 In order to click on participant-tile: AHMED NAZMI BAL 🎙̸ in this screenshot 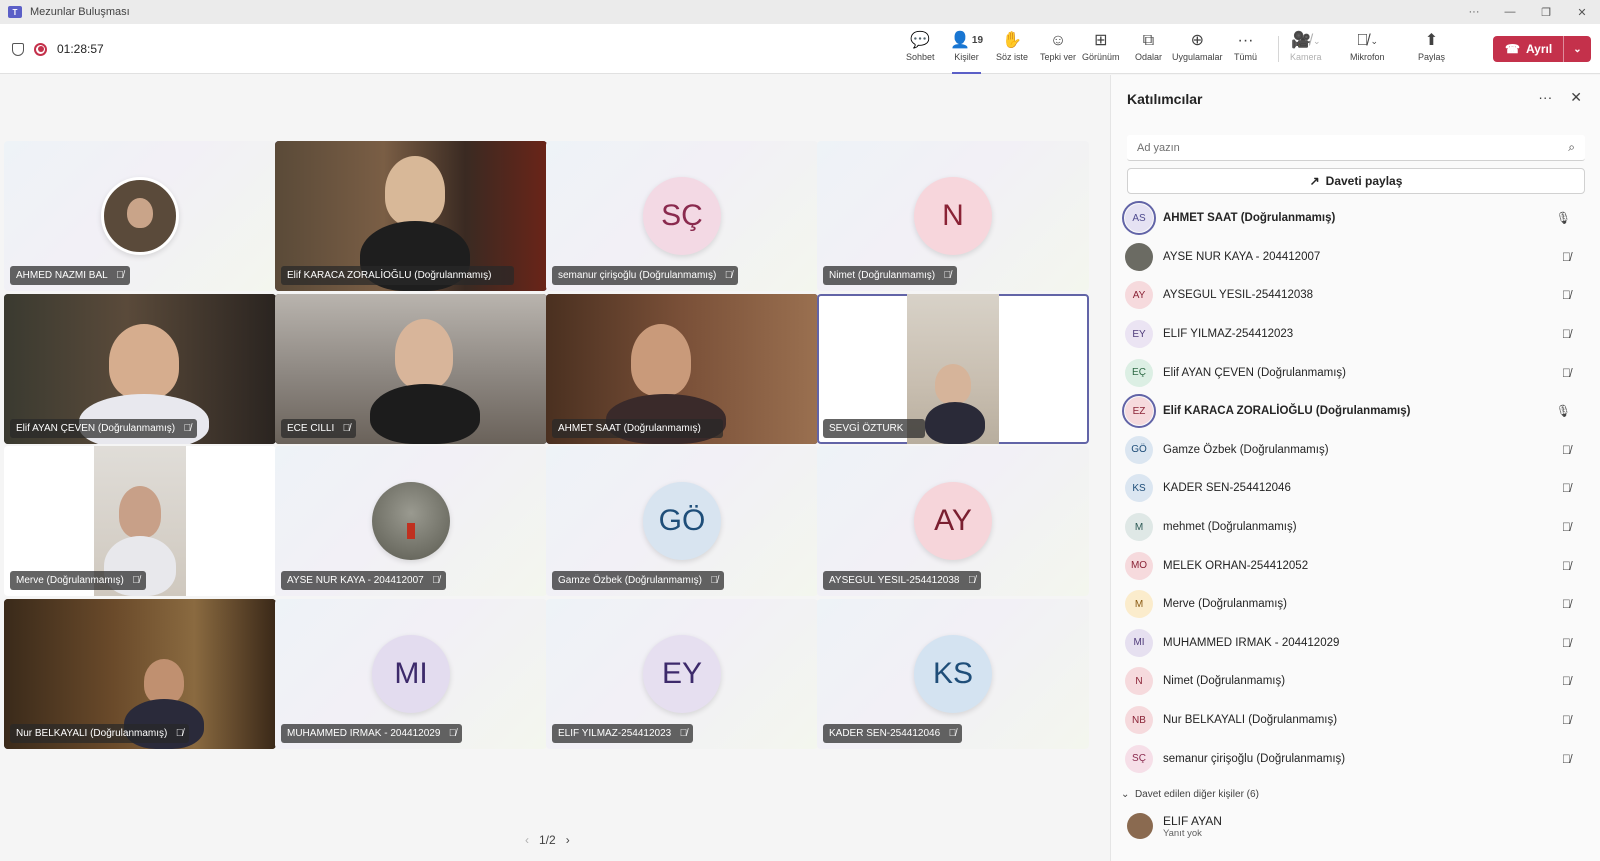, I will do `click(140, 216)`.